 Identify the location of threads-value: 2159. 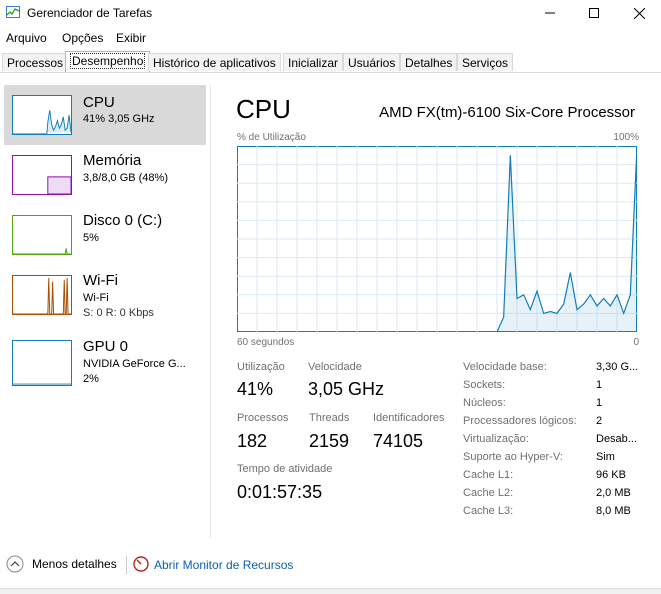
(329, 441).